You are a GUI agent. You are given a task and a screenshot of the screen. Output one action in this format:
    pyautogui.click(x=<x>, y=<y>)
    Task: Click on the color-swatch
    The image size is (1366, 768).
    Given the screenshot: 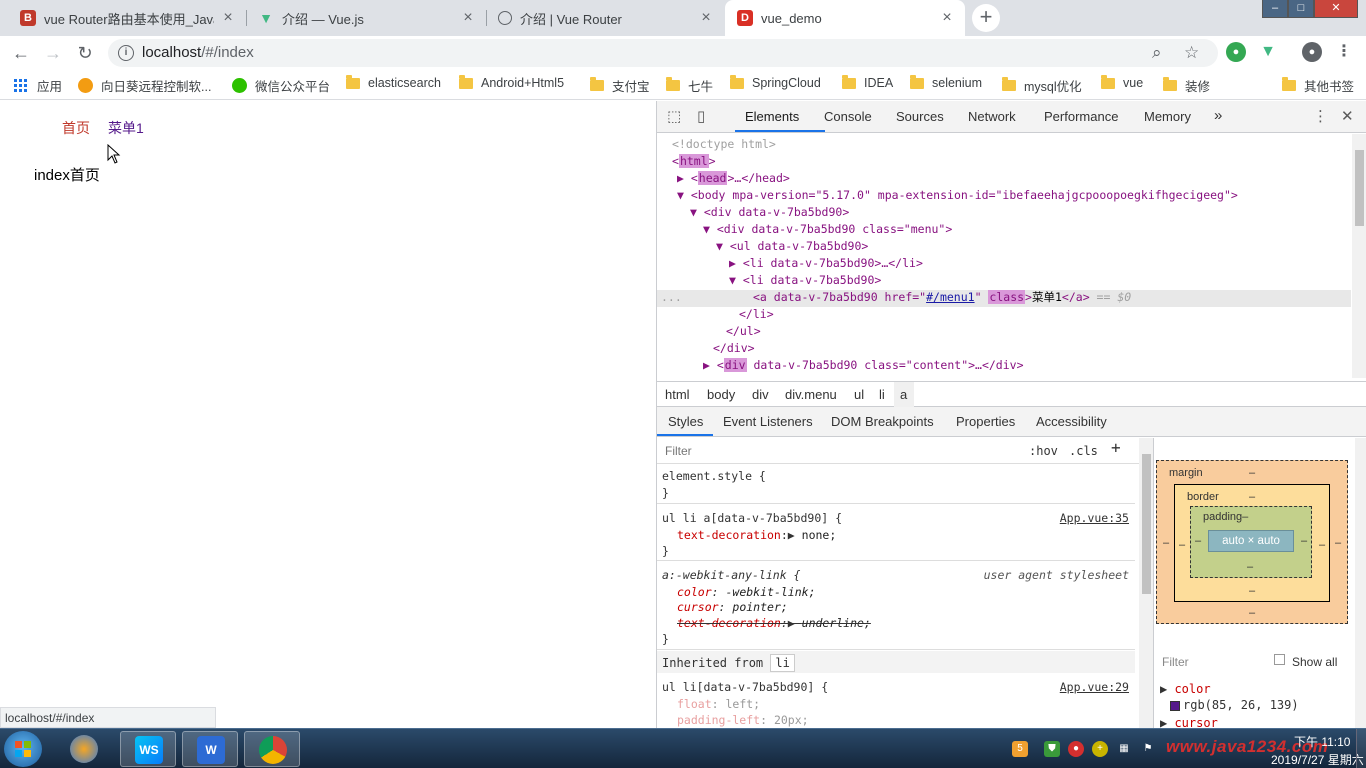 What is the action you would take?
    pyautogui.click(x=1175, y=705)
    